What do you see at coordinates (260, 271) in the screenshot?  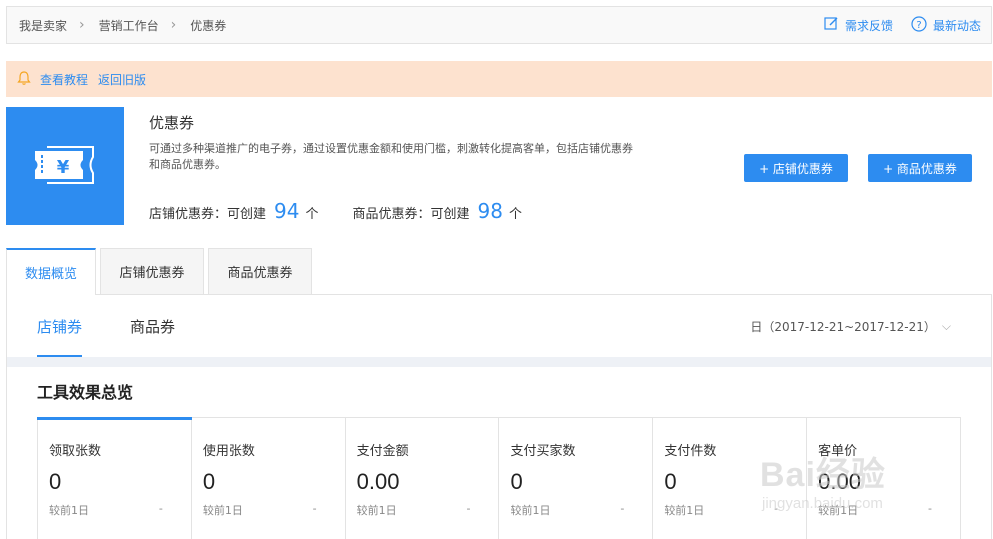 I see `tab-goods-coupons: 商品优惠券` at bounding box center [260, 271].